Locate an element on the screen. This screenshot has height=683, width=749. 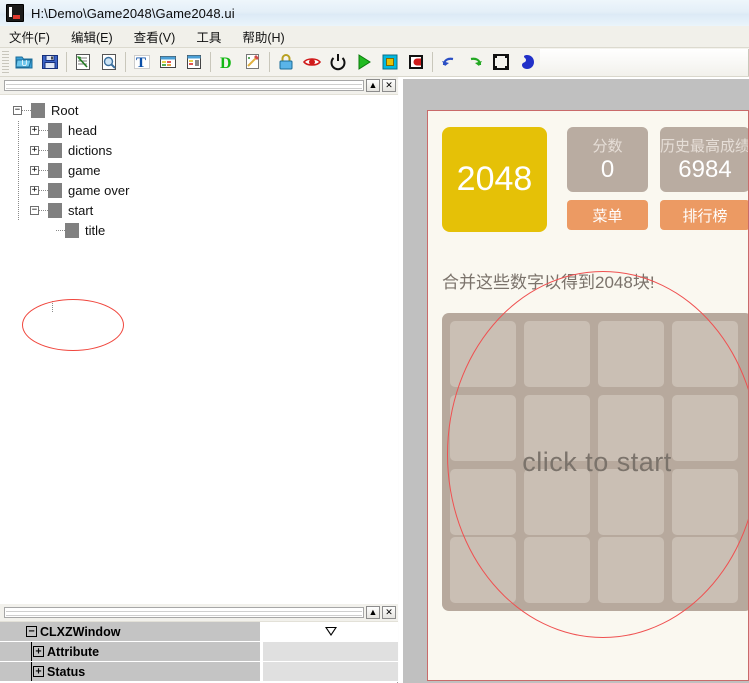
tree-expander-game: + is located at coordinates (34, 170).